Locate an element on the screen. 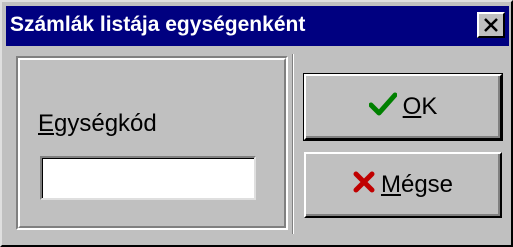 The image size is (513, 247). unit-code-label-text: gységkód is located at coordinates (105, 123).